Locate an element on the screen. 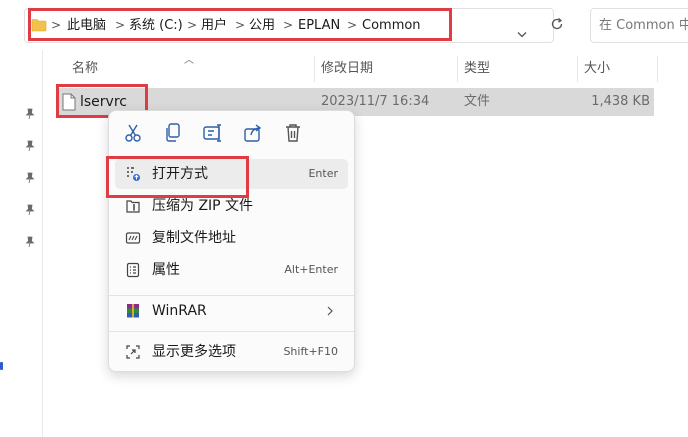 The height and width of the screenshot is (437, 688). more-options-icon is located at coordinates (133, 352).